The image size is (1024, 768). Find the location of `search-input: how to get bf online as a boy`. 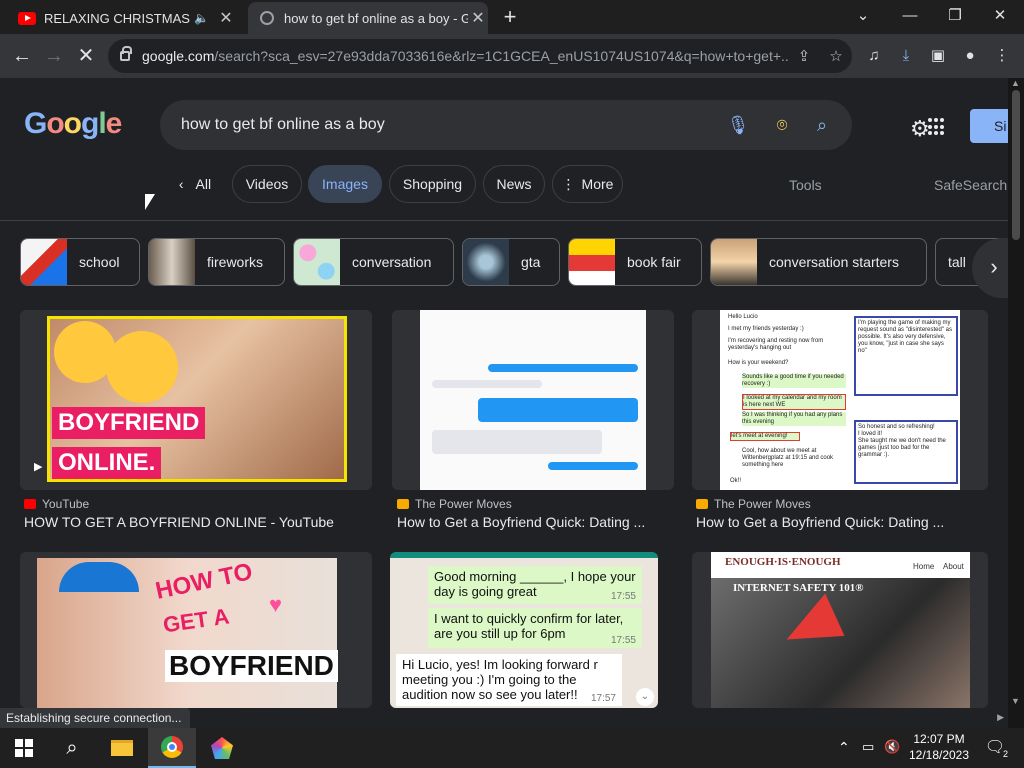

search-input: how to get bf online as a boy is located at coordinates (283, 125).